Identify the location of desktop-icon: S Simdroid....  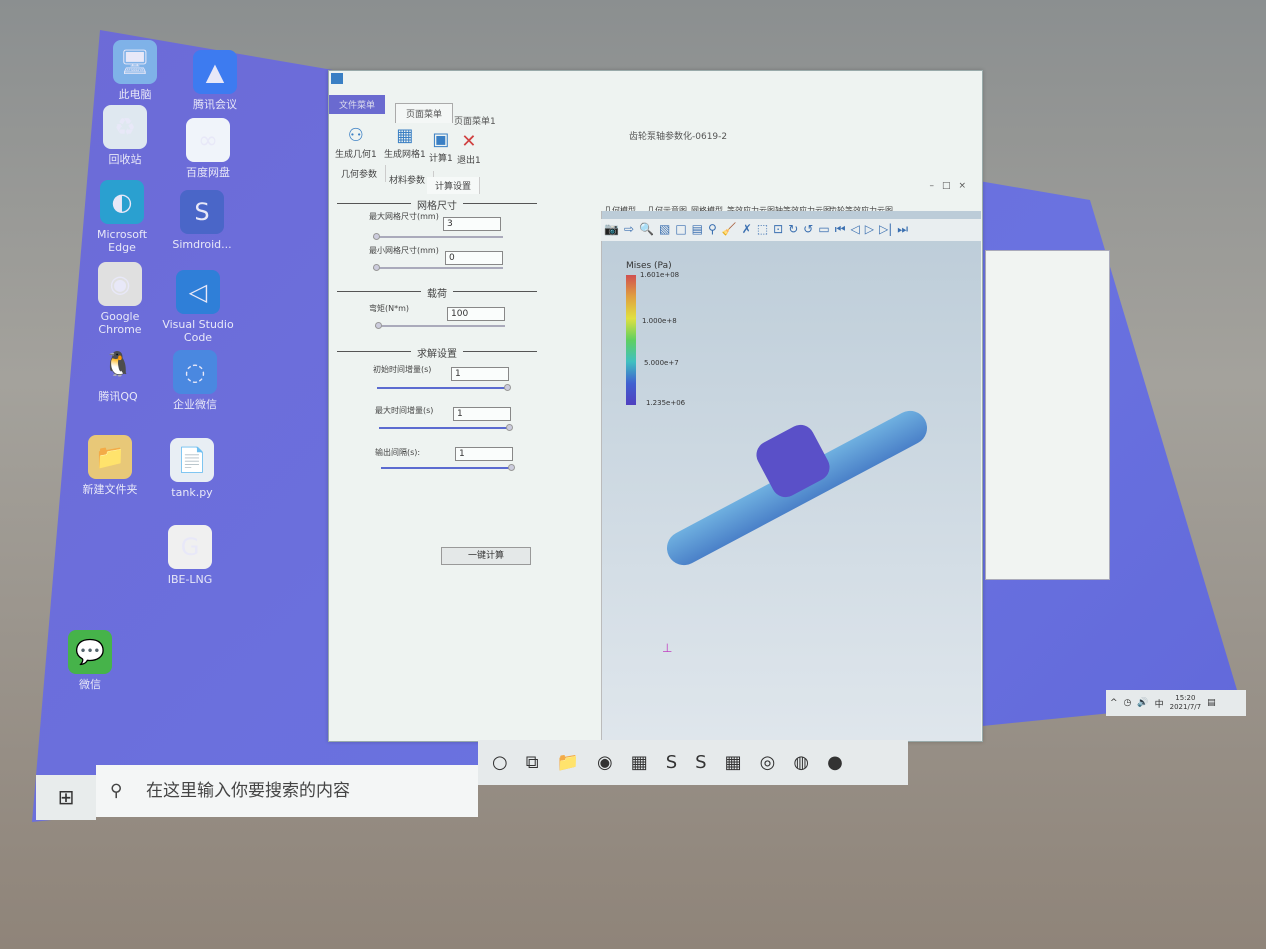
(202, 220).